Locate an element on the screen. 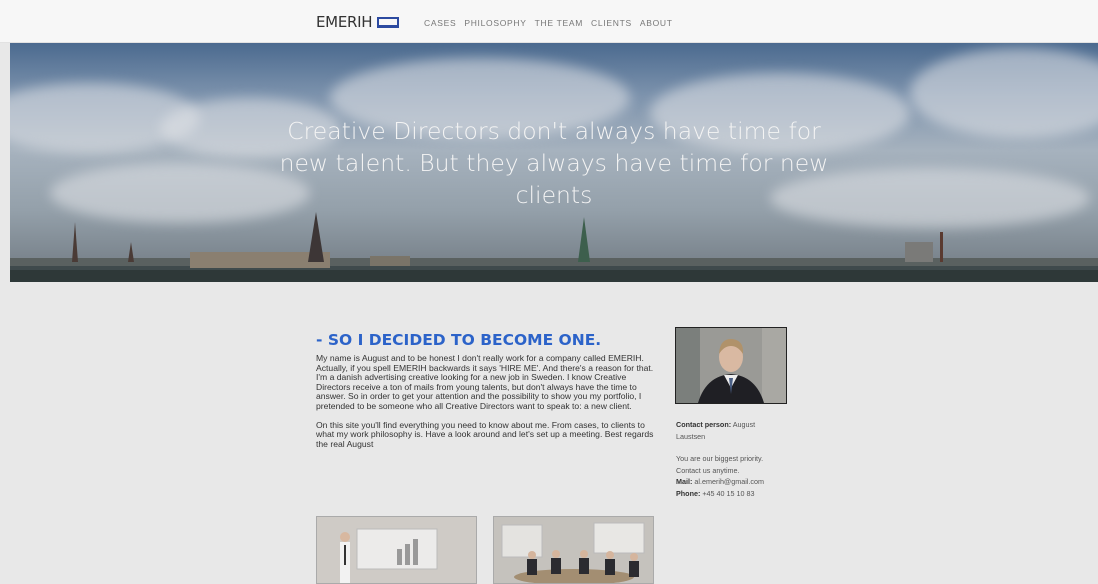  phone-label: Phone: is located at coordinates (688, 493).